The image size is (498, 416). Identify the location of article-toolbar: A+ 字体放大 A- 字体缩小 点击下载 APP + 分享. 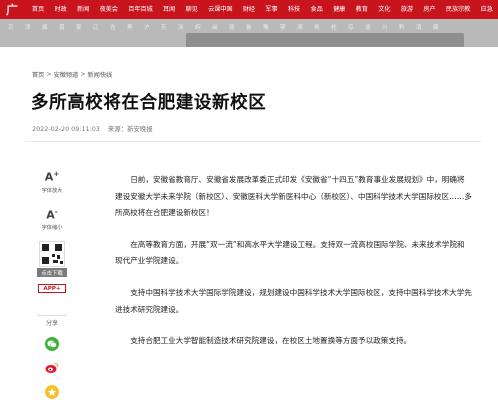
(52, 284).